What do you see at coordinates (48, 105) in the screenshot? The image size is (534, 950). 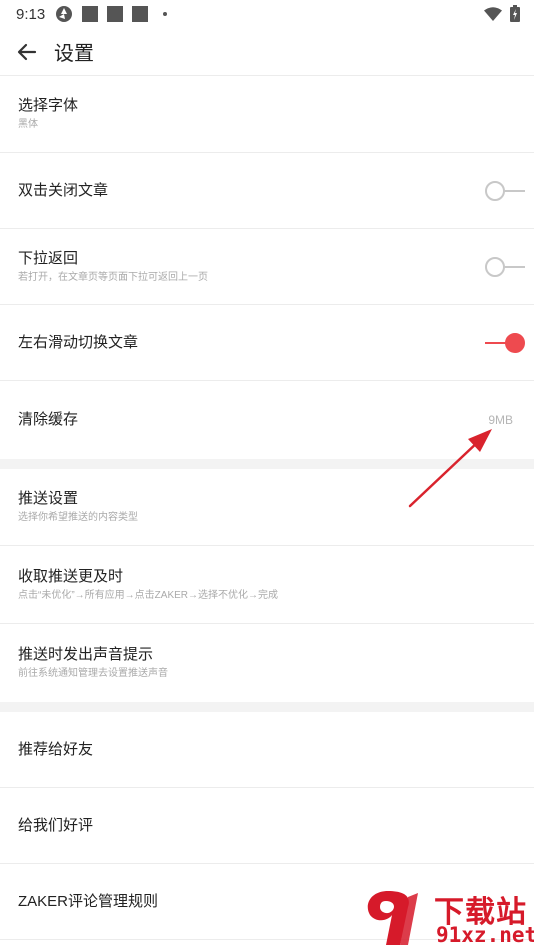 I see `setting-title: 选择字体` at bounding box center [48, 105].